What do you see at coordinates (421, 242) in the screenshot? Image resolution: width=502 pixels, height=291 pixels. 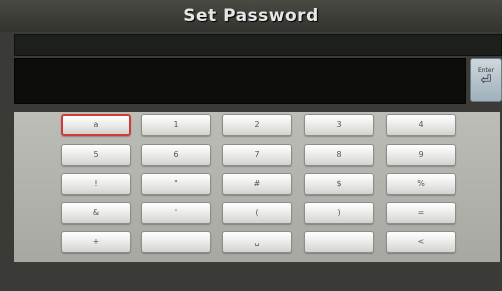 I see `key-backspace: <` at bounding box center [421, 242].